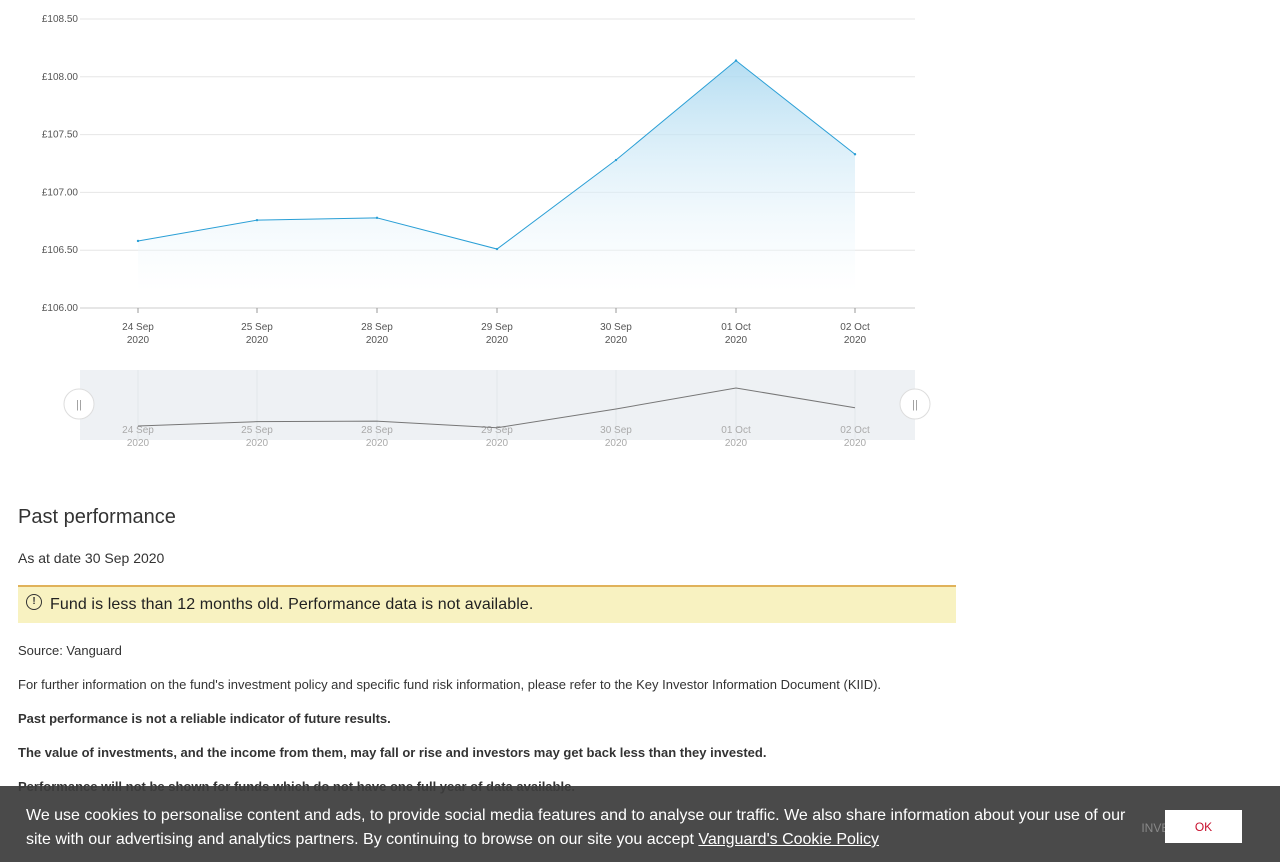 The height and width of the screenshot is (862, 1280). I want to click on navigator-x-label: 01 Oct, so click(736, 430).